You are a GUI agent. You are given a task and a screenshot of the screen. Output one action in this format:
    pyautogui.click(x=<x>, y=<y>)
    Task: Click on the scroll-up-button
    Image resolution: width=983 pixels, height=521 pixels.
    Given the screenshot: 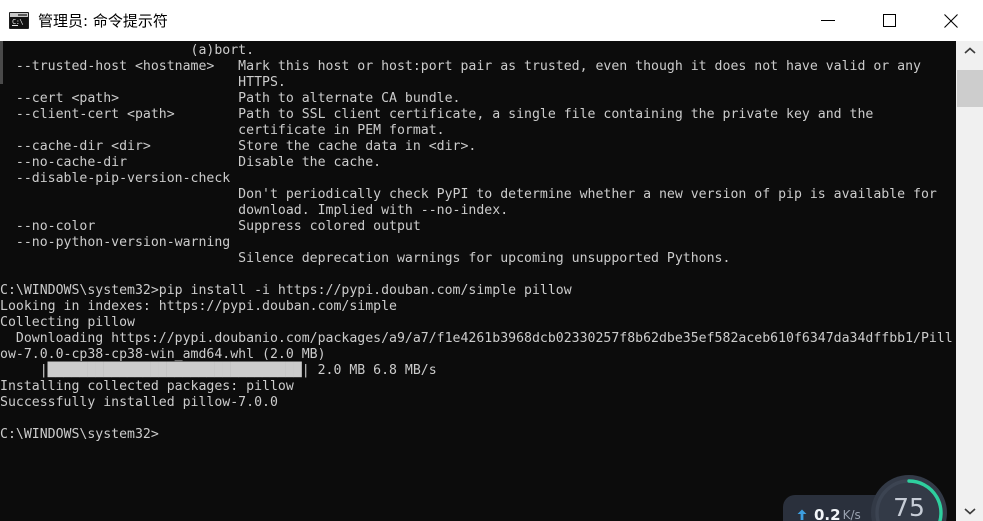 What is the action you would take?
    pyautogui.click(x=969, y=51)
    